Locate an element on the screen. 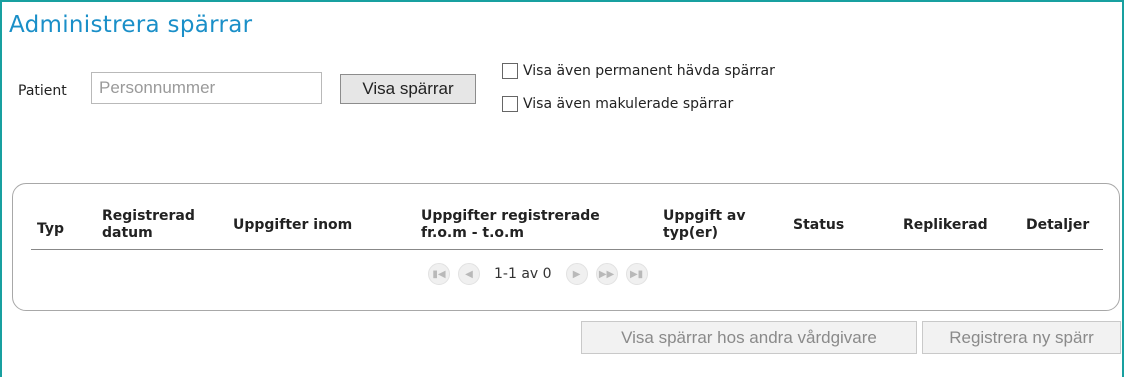 Image resolution: width=1130 pixels, height=377 pixels. patient-label: Patient is located at coordinates (42, 91).